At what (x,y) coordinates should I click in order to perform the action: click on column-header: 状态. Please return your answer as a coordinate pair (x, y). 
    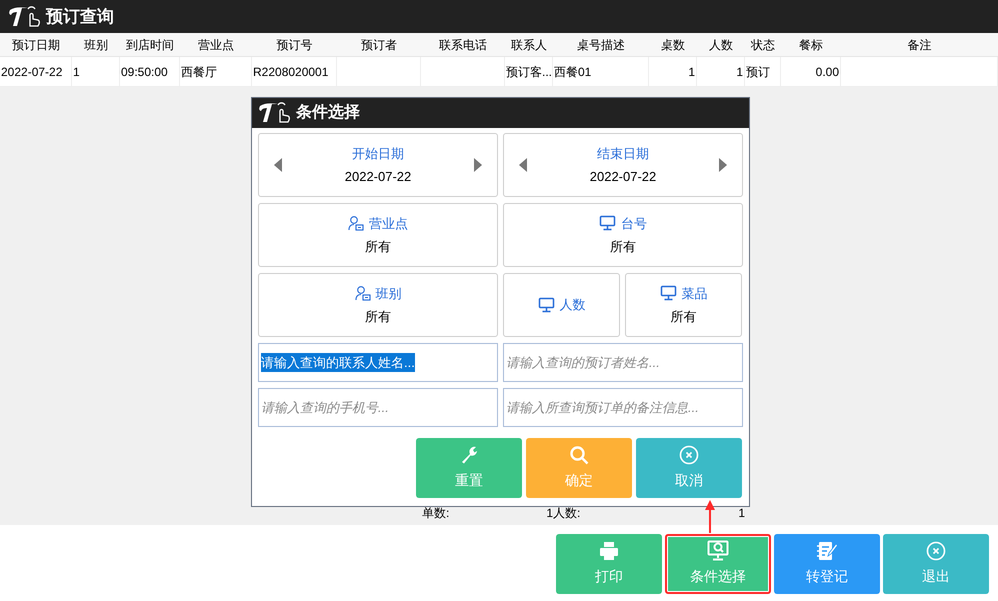
    Looking at the image, I should click on (763, 44).